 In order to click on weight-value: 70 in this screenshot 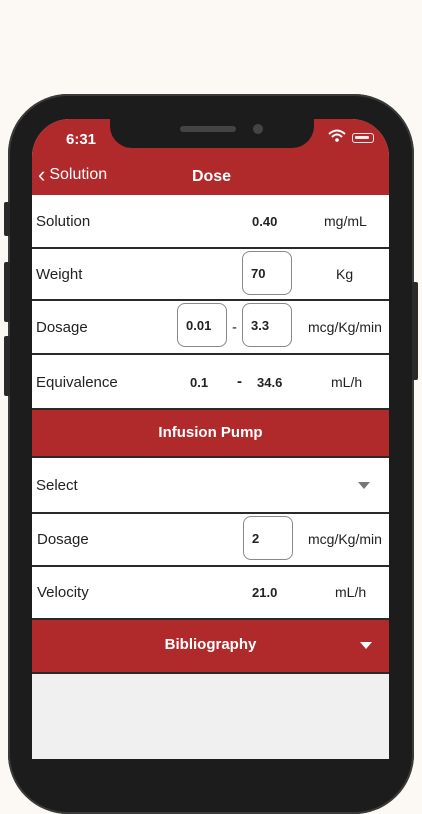, I will do `click(258, 273)`.